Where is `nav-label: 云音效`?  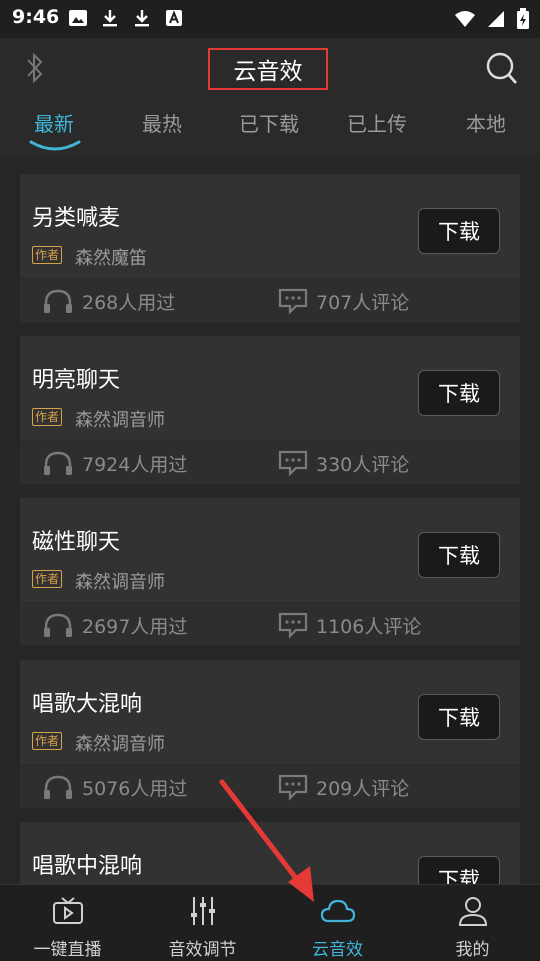 nav-label: 云音效 is located at coordinates (337, 950).